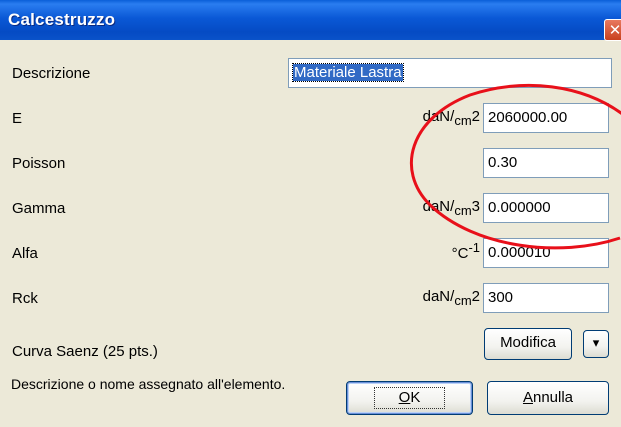 This screenshot has width=621, height=427. Describe the element at coordinates (548, 398) in the screenshot. I see `annulla-button: Annulla` at that location.